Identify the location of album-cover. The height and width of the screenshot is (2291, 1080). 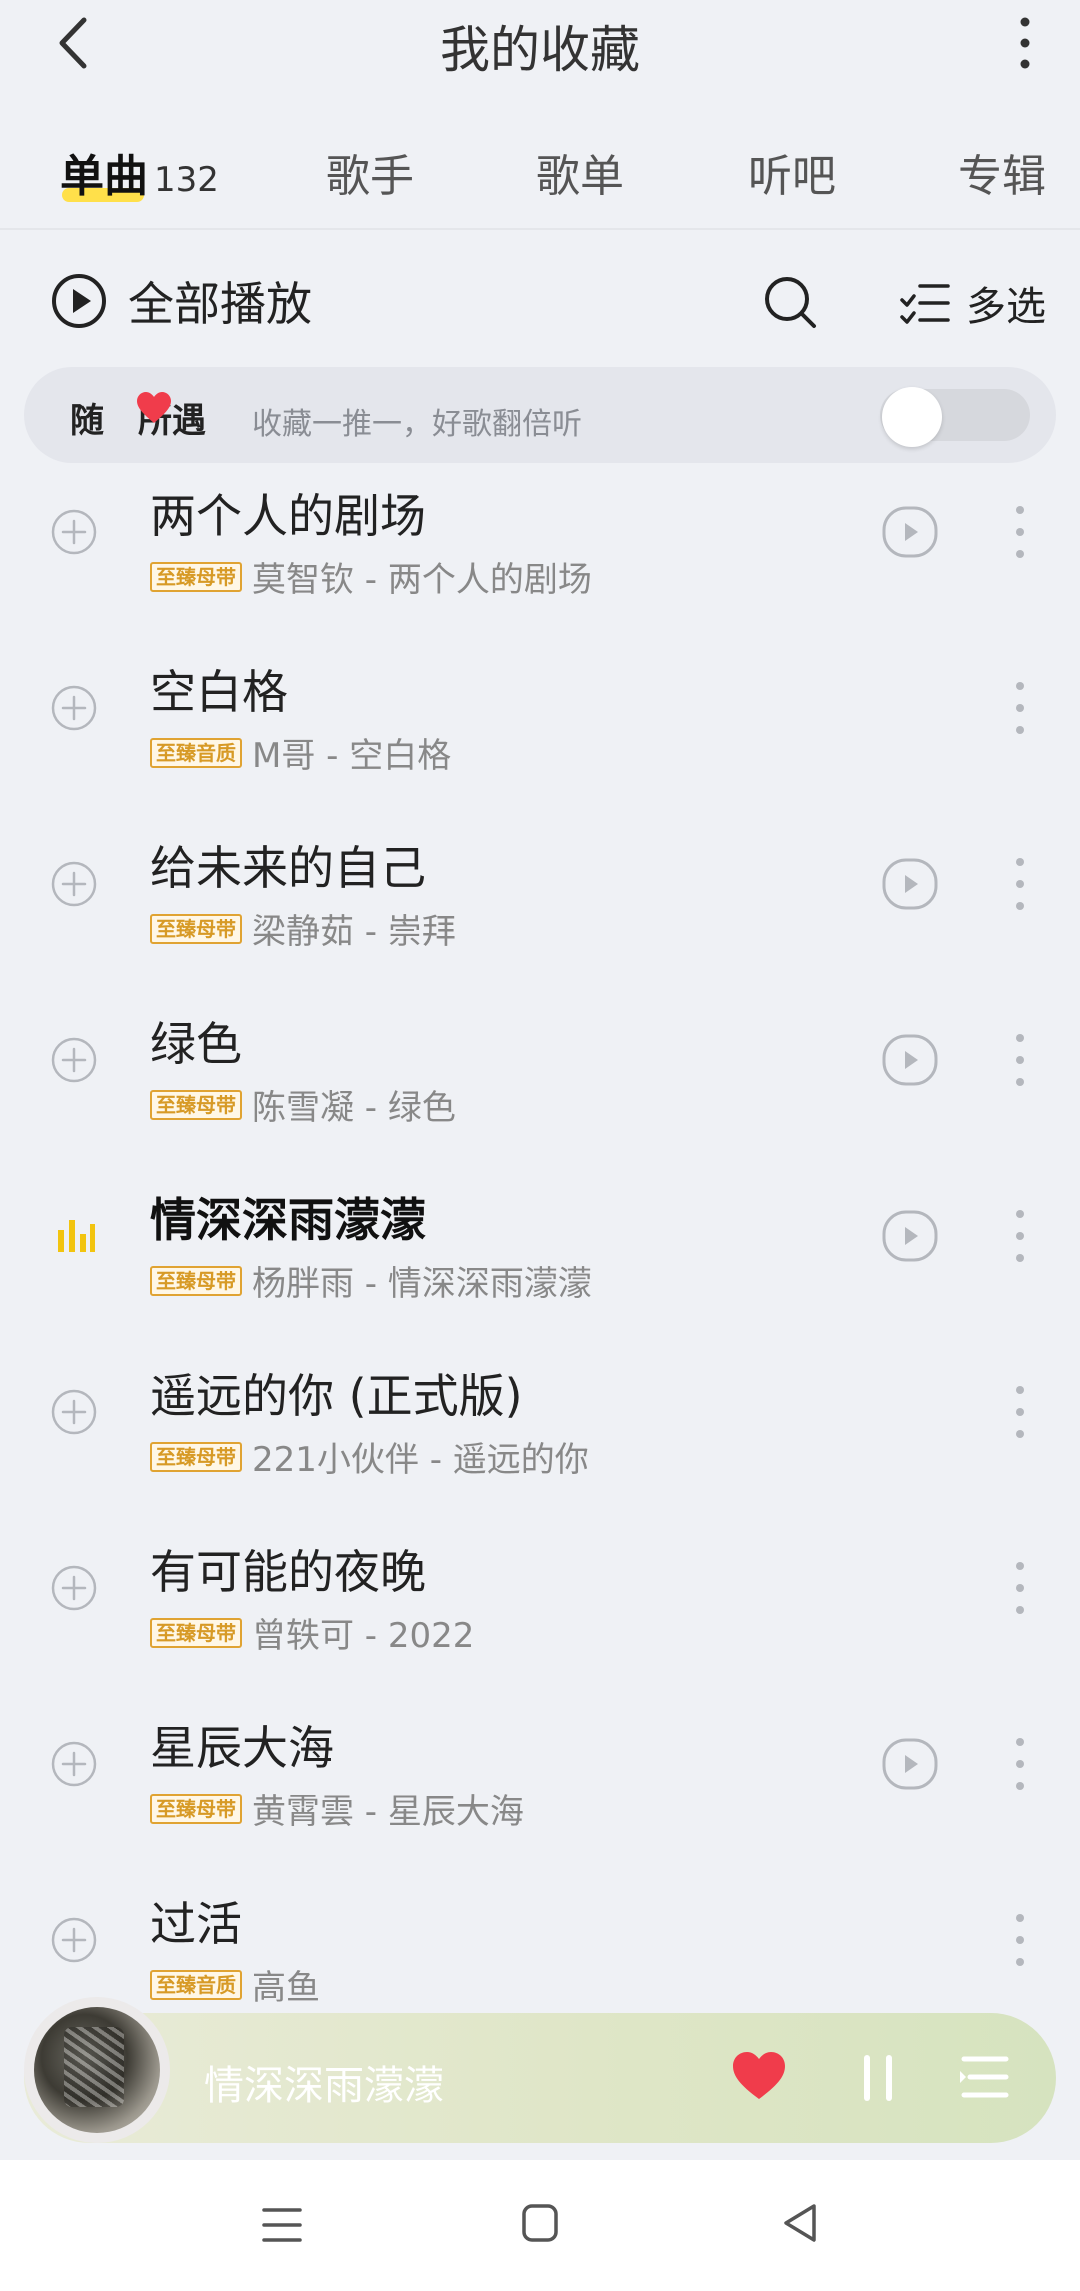
(97, 2070).